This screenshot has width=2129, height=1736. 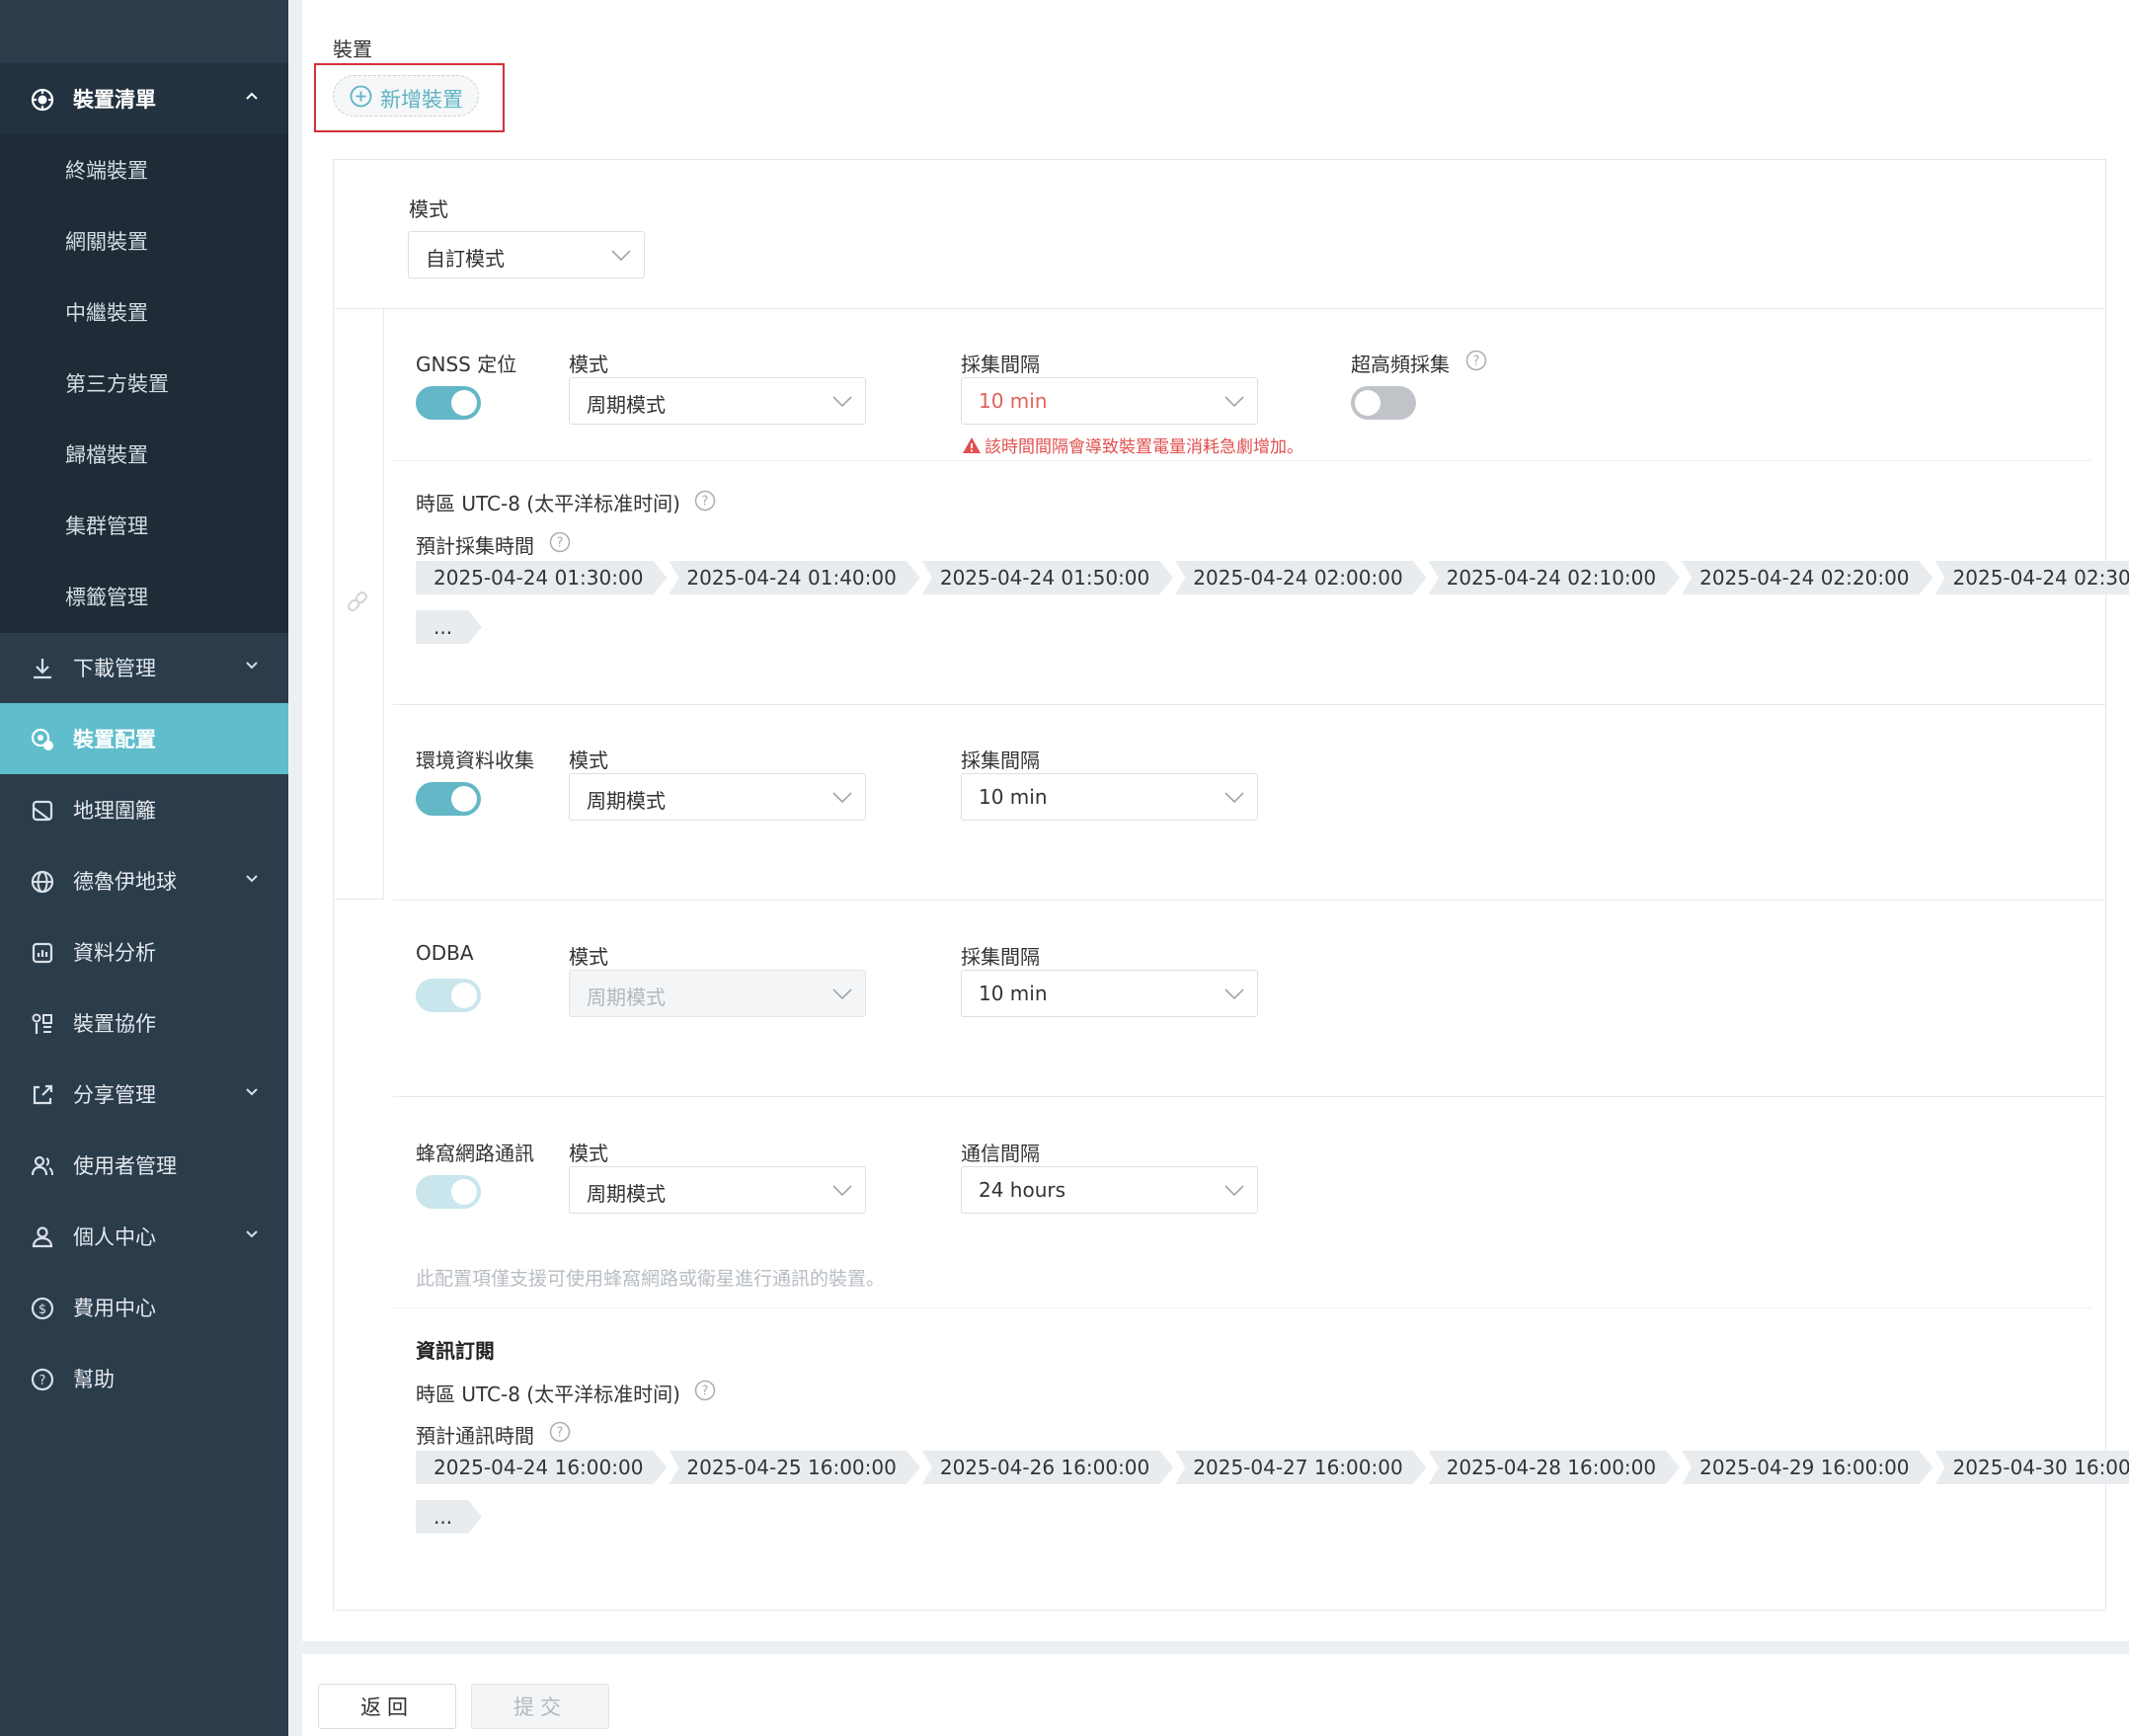 What do you see at coordinates (1110, 401) in the screenshot?
I see `gnss-interval-select: 10 min` at bounding box center [1110, 401].